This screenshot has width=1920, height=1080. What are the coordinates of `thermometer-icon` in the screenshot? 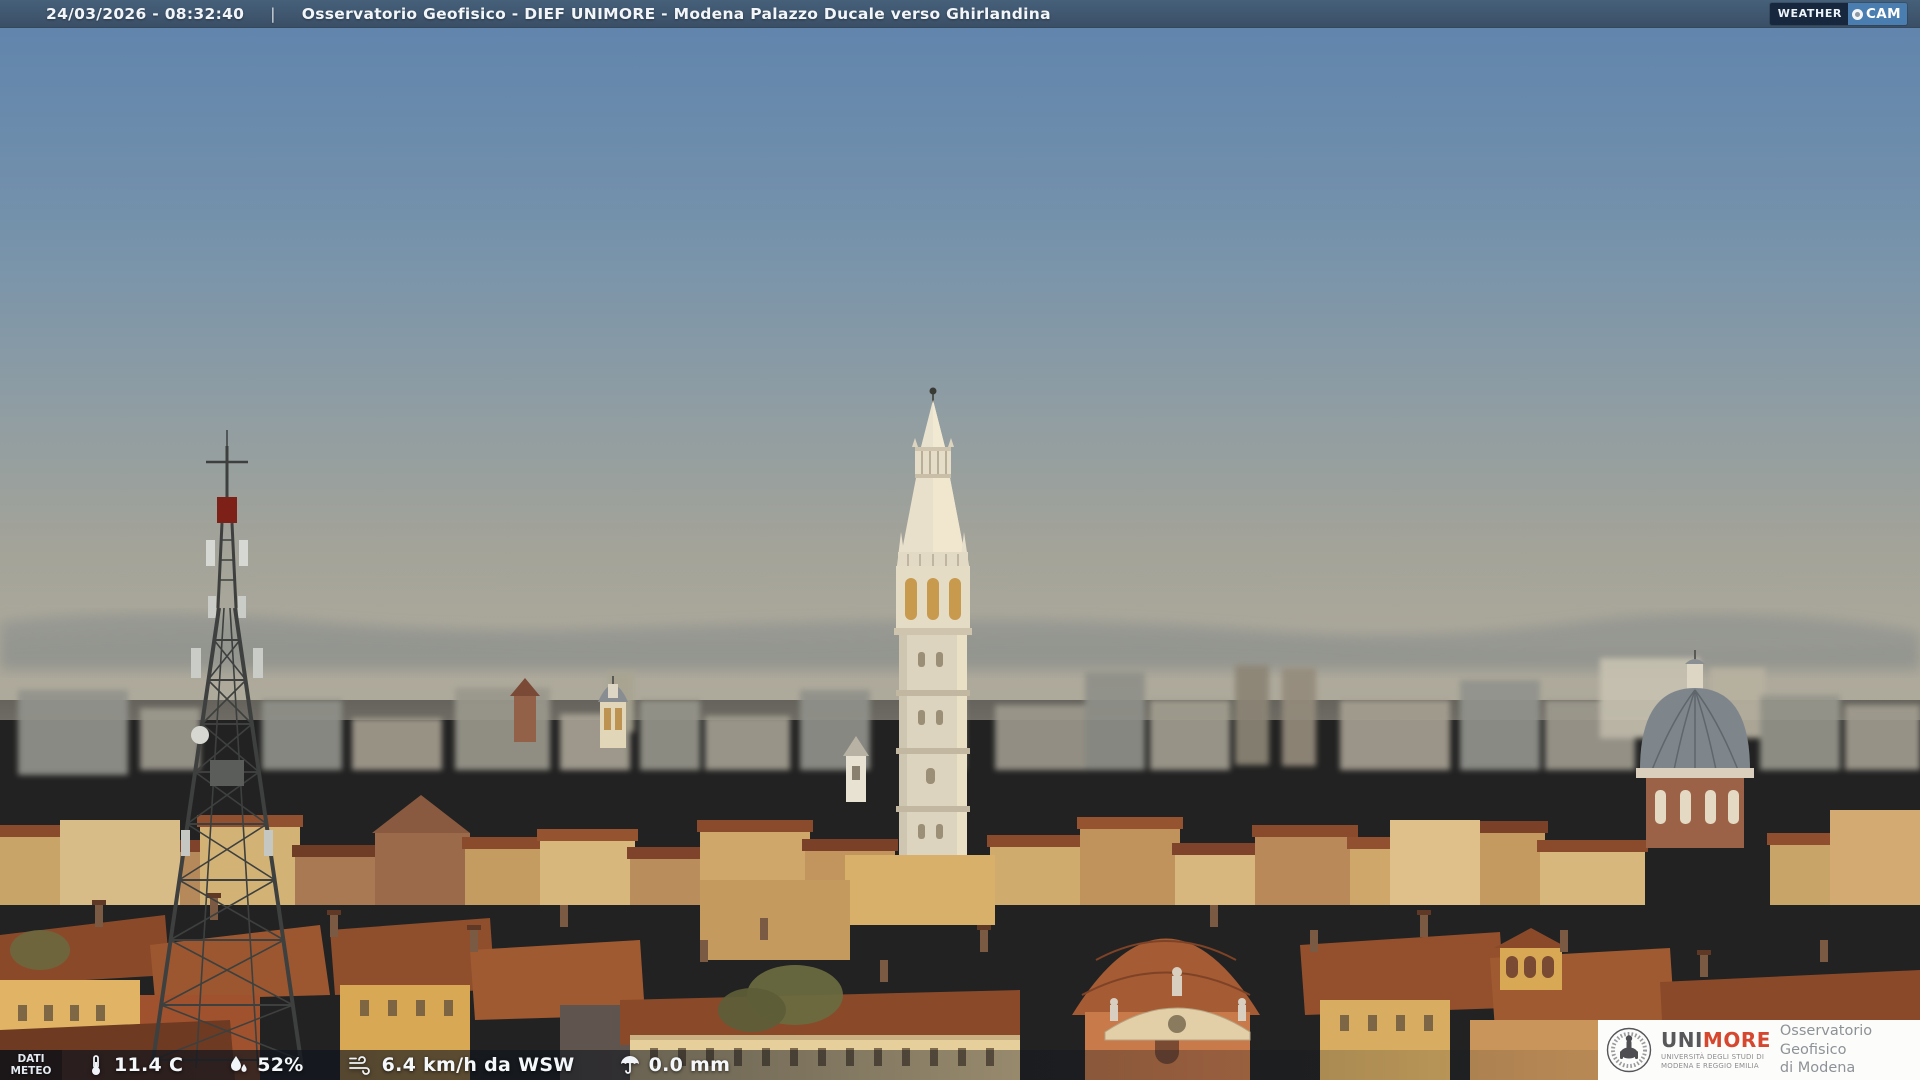 It's located at (96, 1065).